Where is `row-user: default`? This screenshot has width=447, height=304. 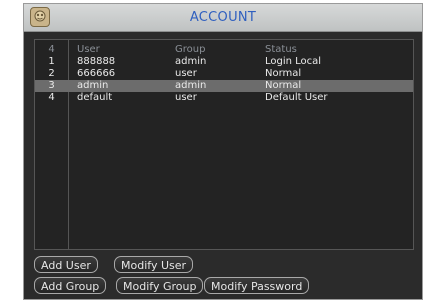 row-user: default is located at coordinates (95, 97).